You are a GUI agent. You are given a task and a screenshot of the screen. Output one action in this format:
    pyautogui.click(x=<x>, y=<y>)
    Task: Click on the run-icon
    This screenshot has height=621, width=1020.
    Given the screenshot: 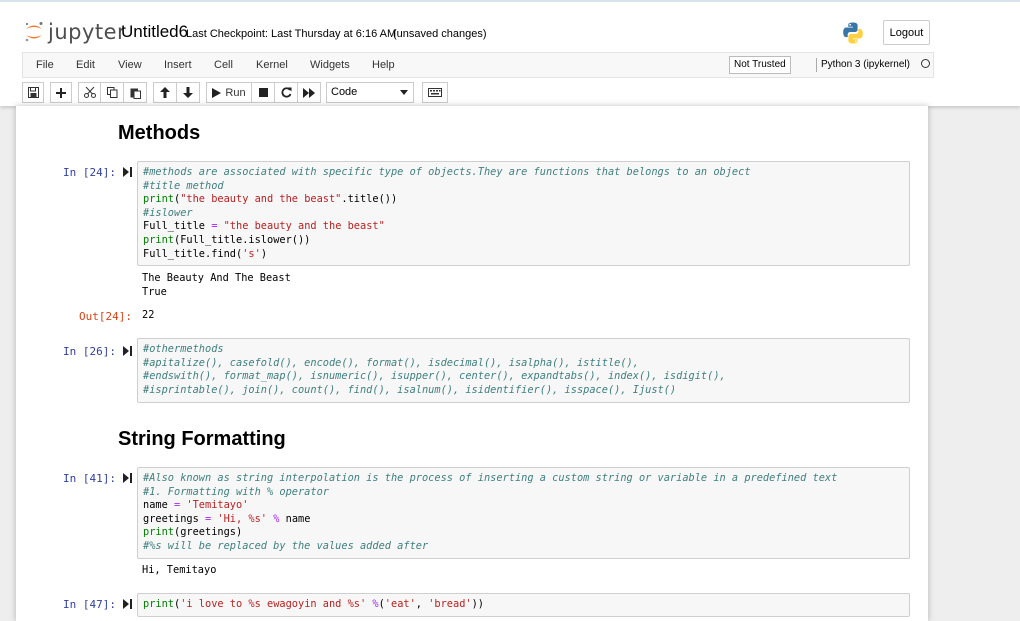 What is the action you would take?
    pyautogui.click(x=217, y=92)
    